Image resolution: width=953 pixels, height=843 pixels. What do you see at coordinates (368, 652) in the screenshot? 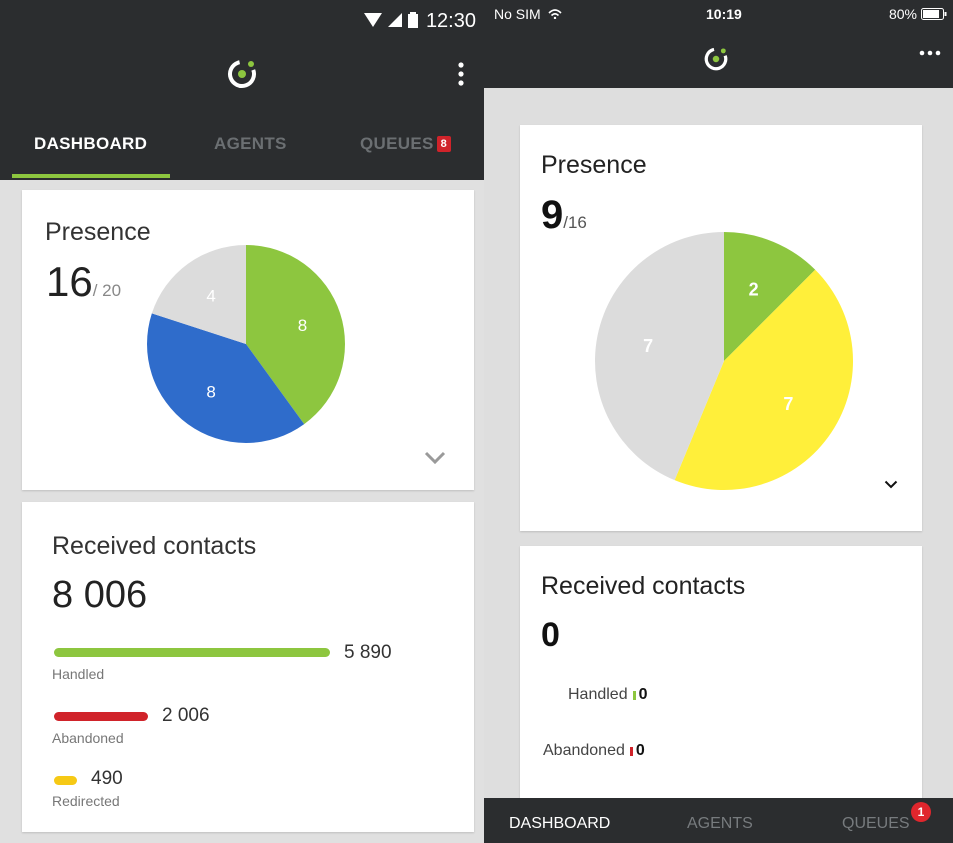
I see `handled-value: 5 890` at bounding box center [368, 652].